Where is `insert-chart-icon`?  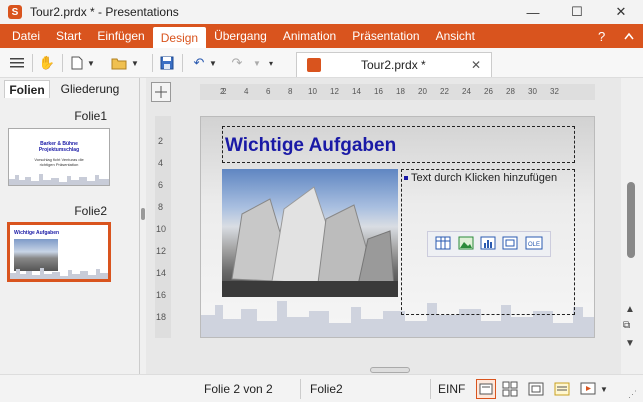 insert-chart-icon is located at coordinates (488, 244).